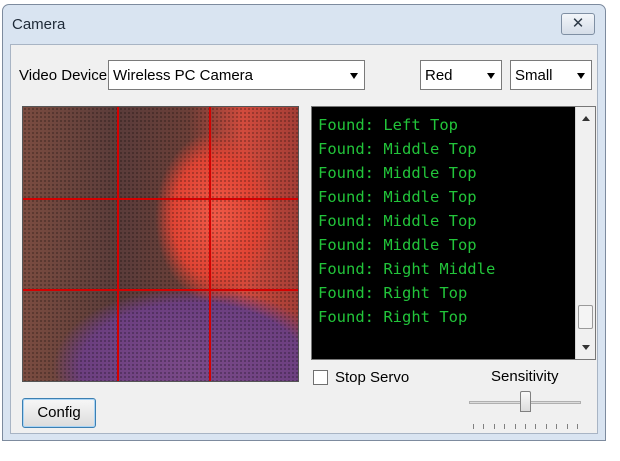 Image resolution: width=620 pixels, height=461 pixels. I want to click on stop-servo-checkbox, so click(320, 377).